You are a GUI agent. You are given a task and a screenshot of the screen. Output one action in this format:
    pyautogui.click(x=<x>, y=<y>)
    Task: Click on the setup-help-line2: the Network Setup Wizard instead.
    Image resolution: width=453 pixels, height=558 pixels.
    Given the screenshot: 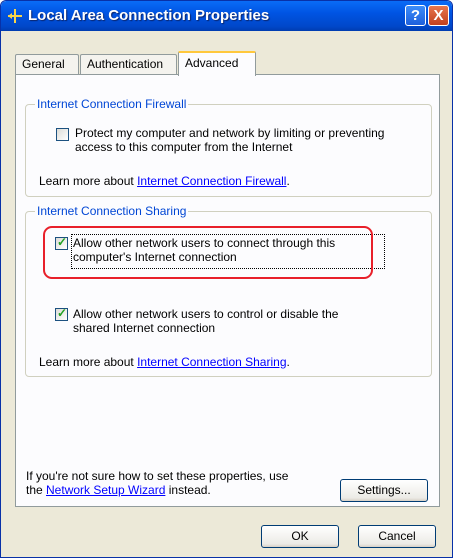 What is the action you would take?
    pyautogui.click(x=118, y=490)
    